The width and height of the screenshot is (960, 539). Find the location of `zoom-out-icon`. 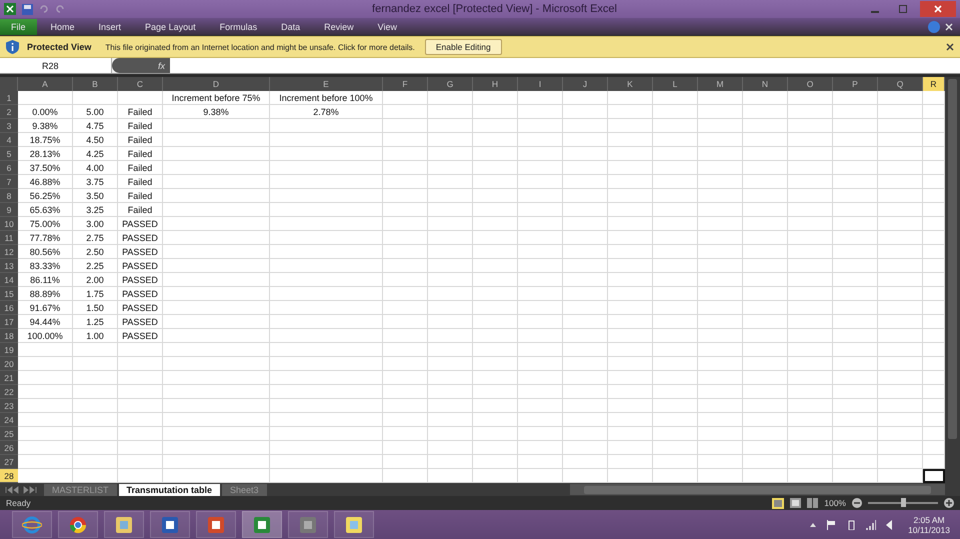

zoom-out-icon is located at coordinates (857, 503).